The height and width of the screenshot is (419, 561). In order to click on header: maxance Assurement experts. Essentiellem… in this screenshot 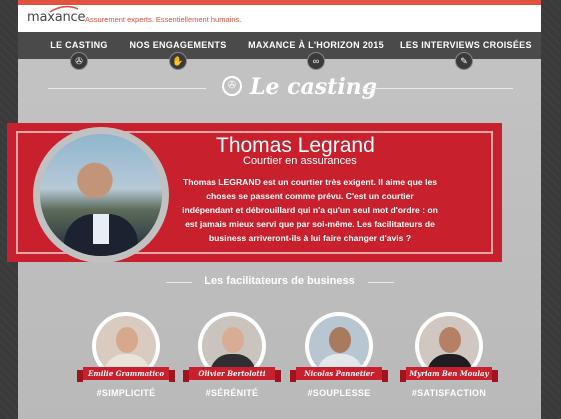, I will do `click(279, 18)`.